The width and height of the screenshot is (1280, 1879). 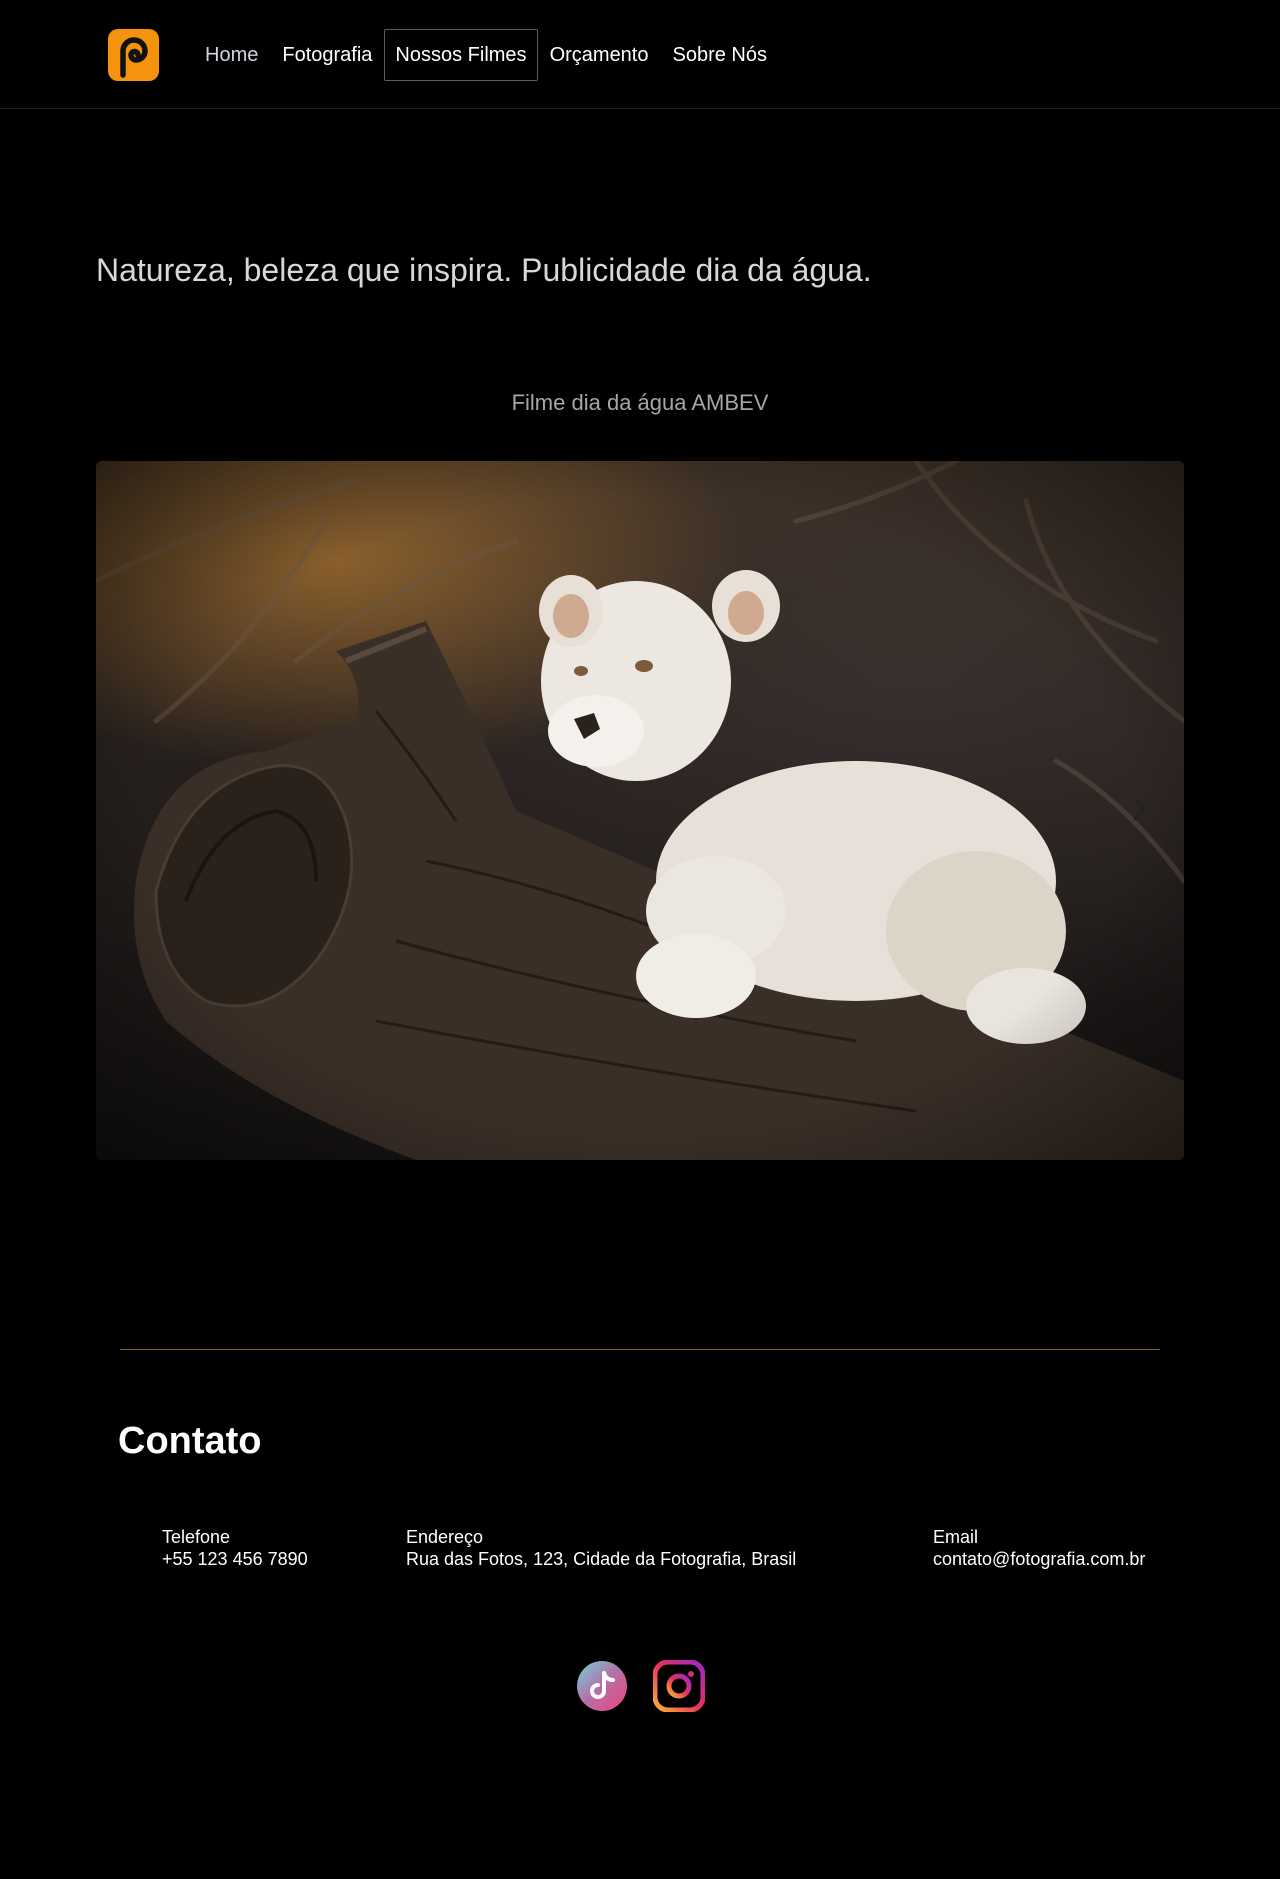 I want to click on contact-phone-label: Telefone, so click(x=196, y=1537).